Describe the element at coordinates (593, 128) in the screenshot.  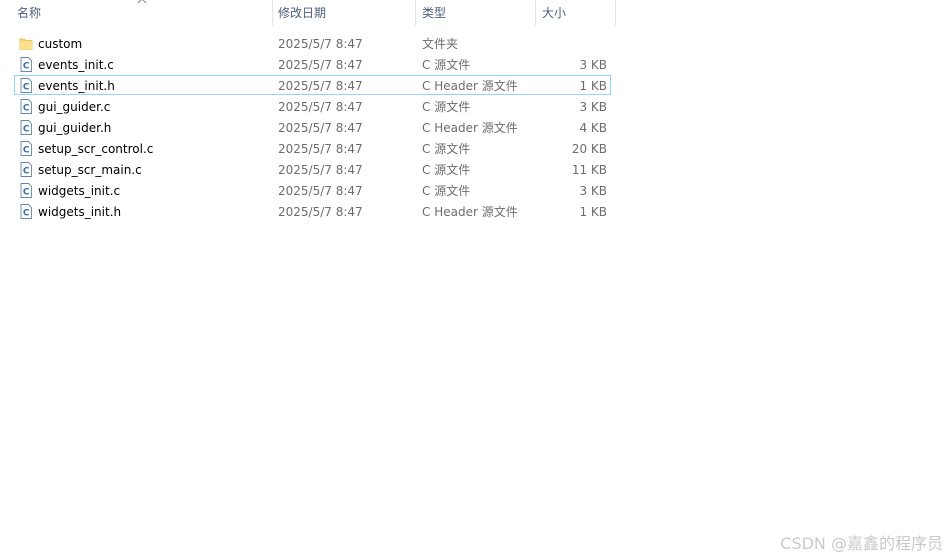
I see `file-size: 4 KB` at that location.